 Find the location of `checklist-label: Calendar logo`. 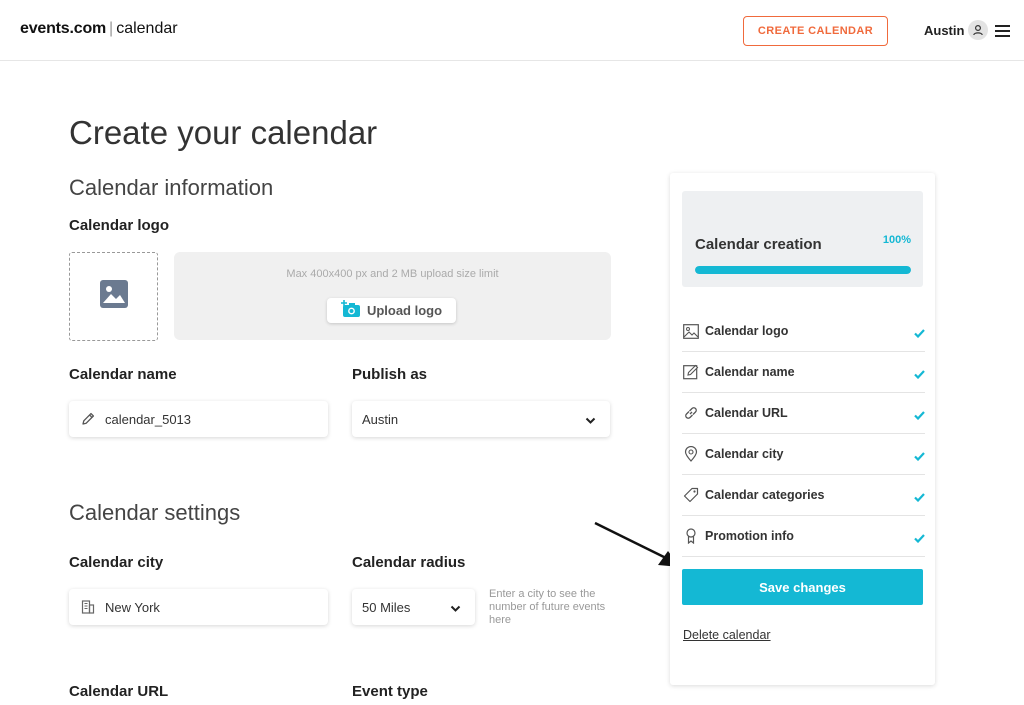

checklist-label: Calendar logo is located at coordinates (747, 331).